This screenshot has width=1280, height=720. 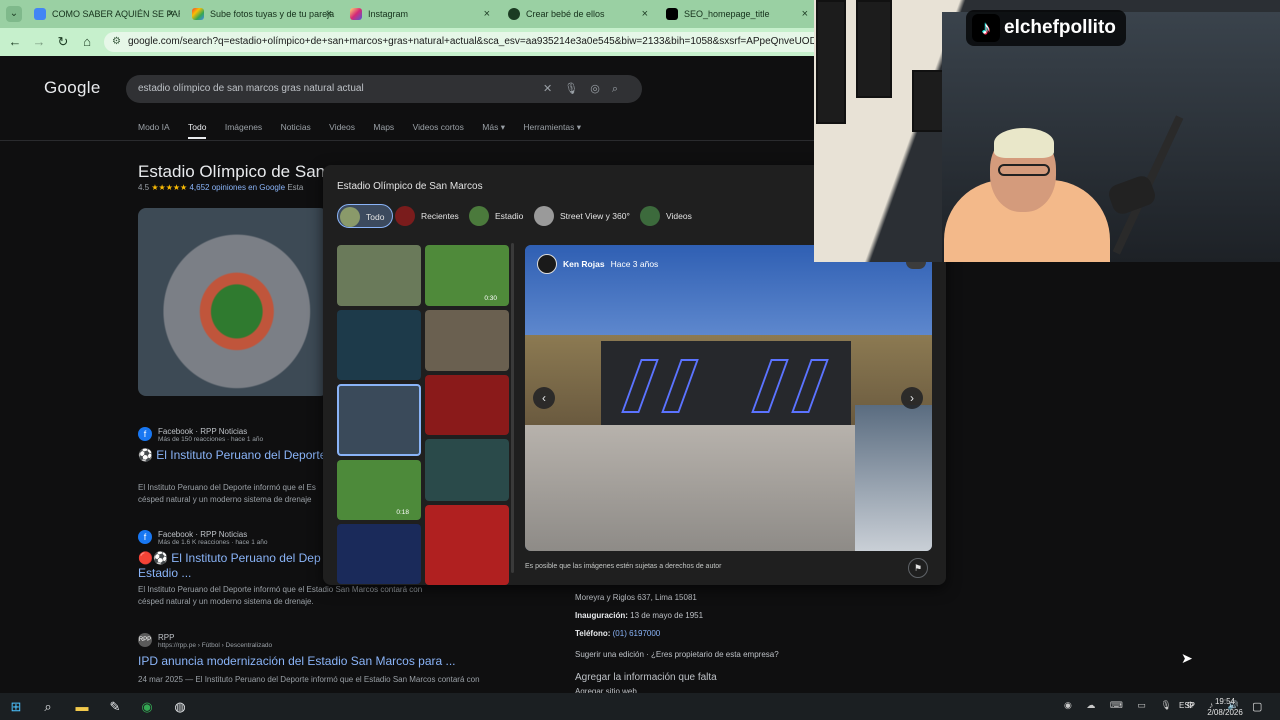 What do you see at coordinates (912, 398) in the screenshot?
I see `chevron-right-icon: ›` at bounding box center [912, 398].